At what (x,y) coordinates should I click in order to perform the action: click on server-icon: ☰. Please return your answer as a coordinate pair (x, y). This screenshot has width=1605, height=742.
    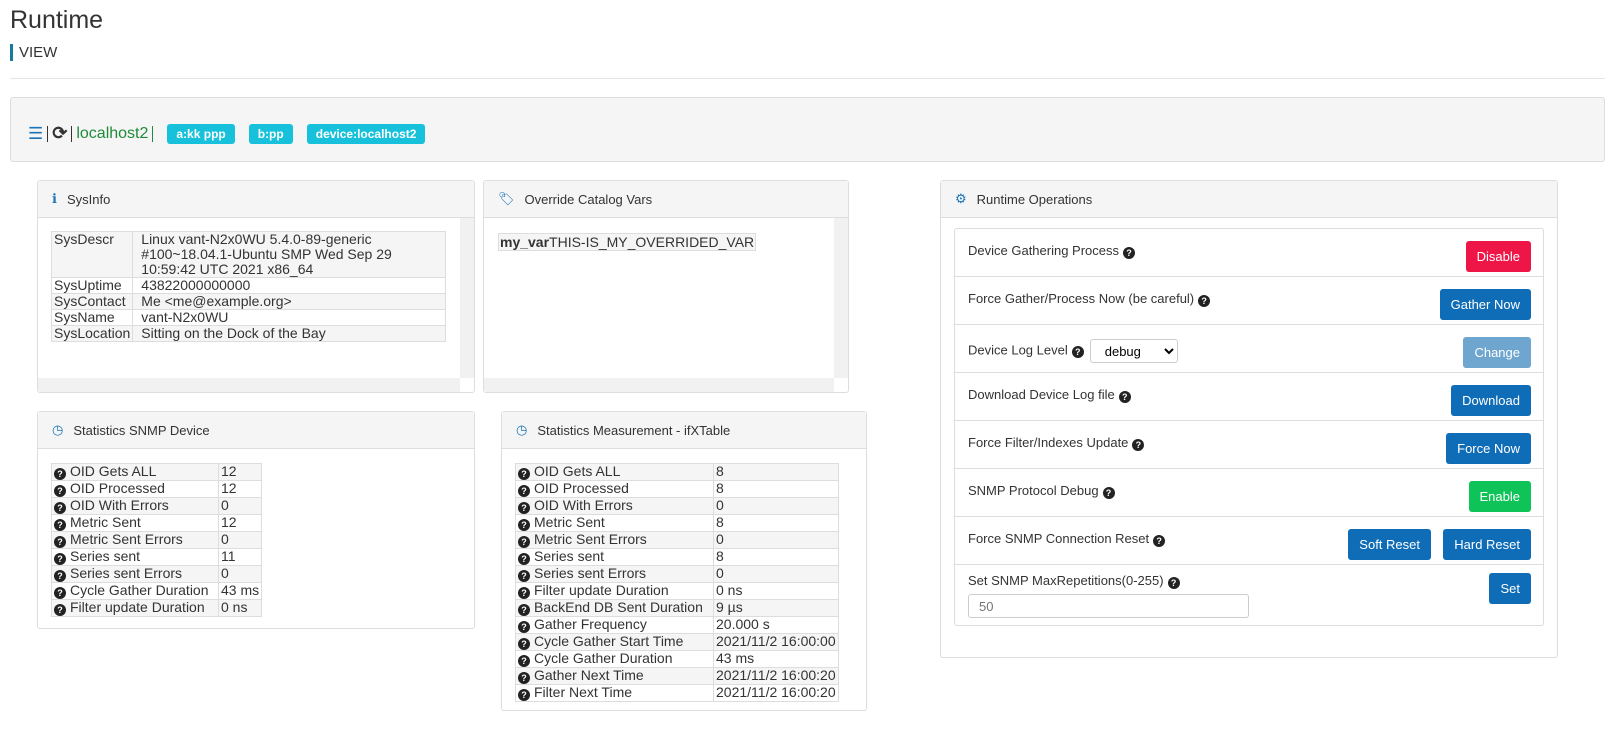
    Looking at the image, I should click on (35, 134).